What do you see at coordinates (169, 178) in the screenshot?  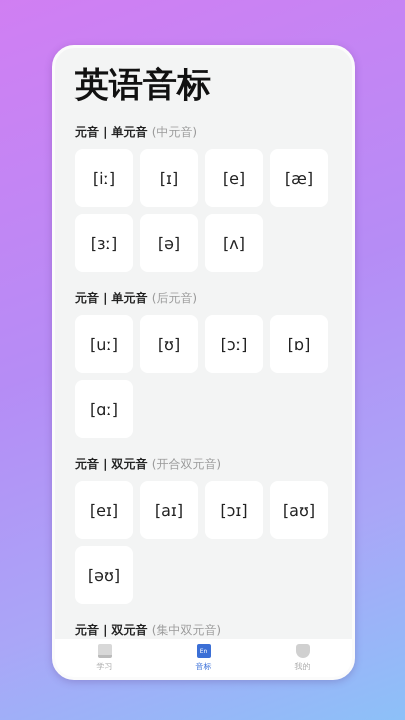 I see `phonetic-tile: [ɪ]` at bounding box center [169, 178].